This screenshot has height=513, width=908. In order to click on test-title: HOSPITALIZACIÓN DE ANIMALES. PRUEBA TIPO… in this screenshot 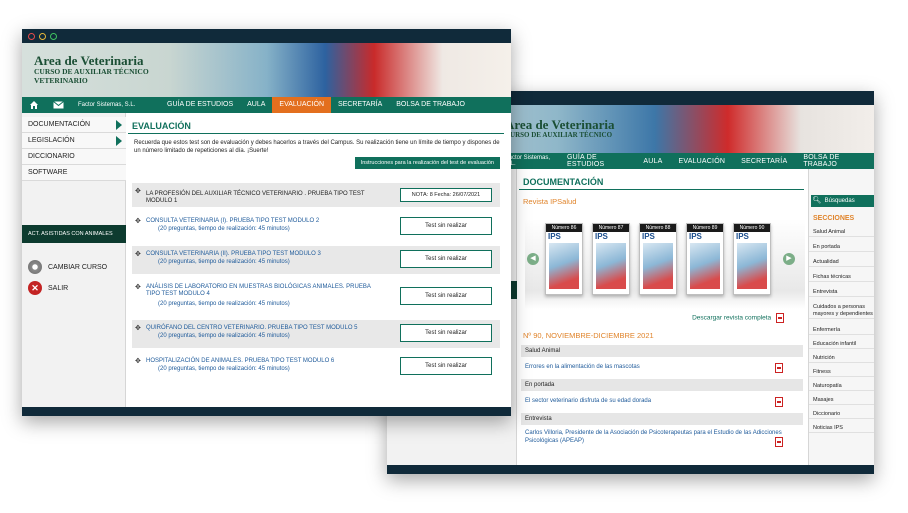, I will do `click(264, 361)`.